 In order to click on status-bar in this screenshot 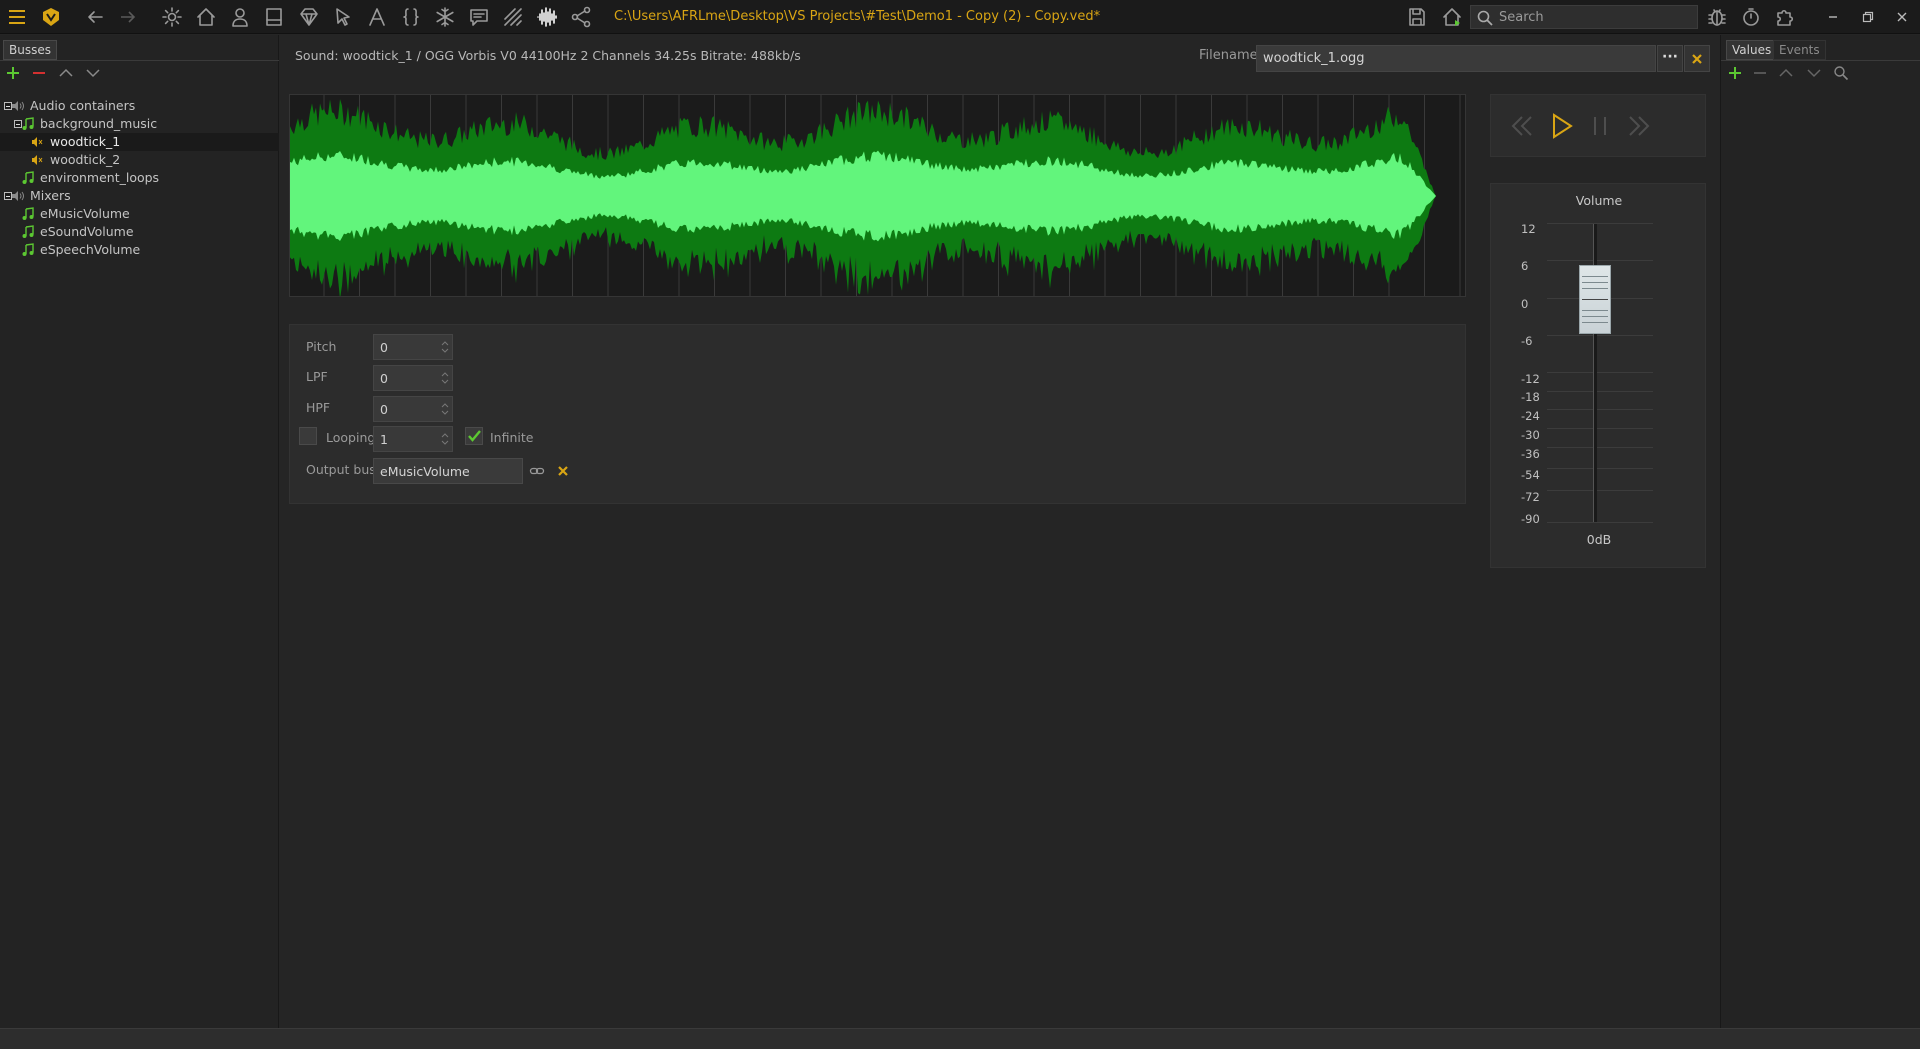, I will do `click(960, 1038)`.